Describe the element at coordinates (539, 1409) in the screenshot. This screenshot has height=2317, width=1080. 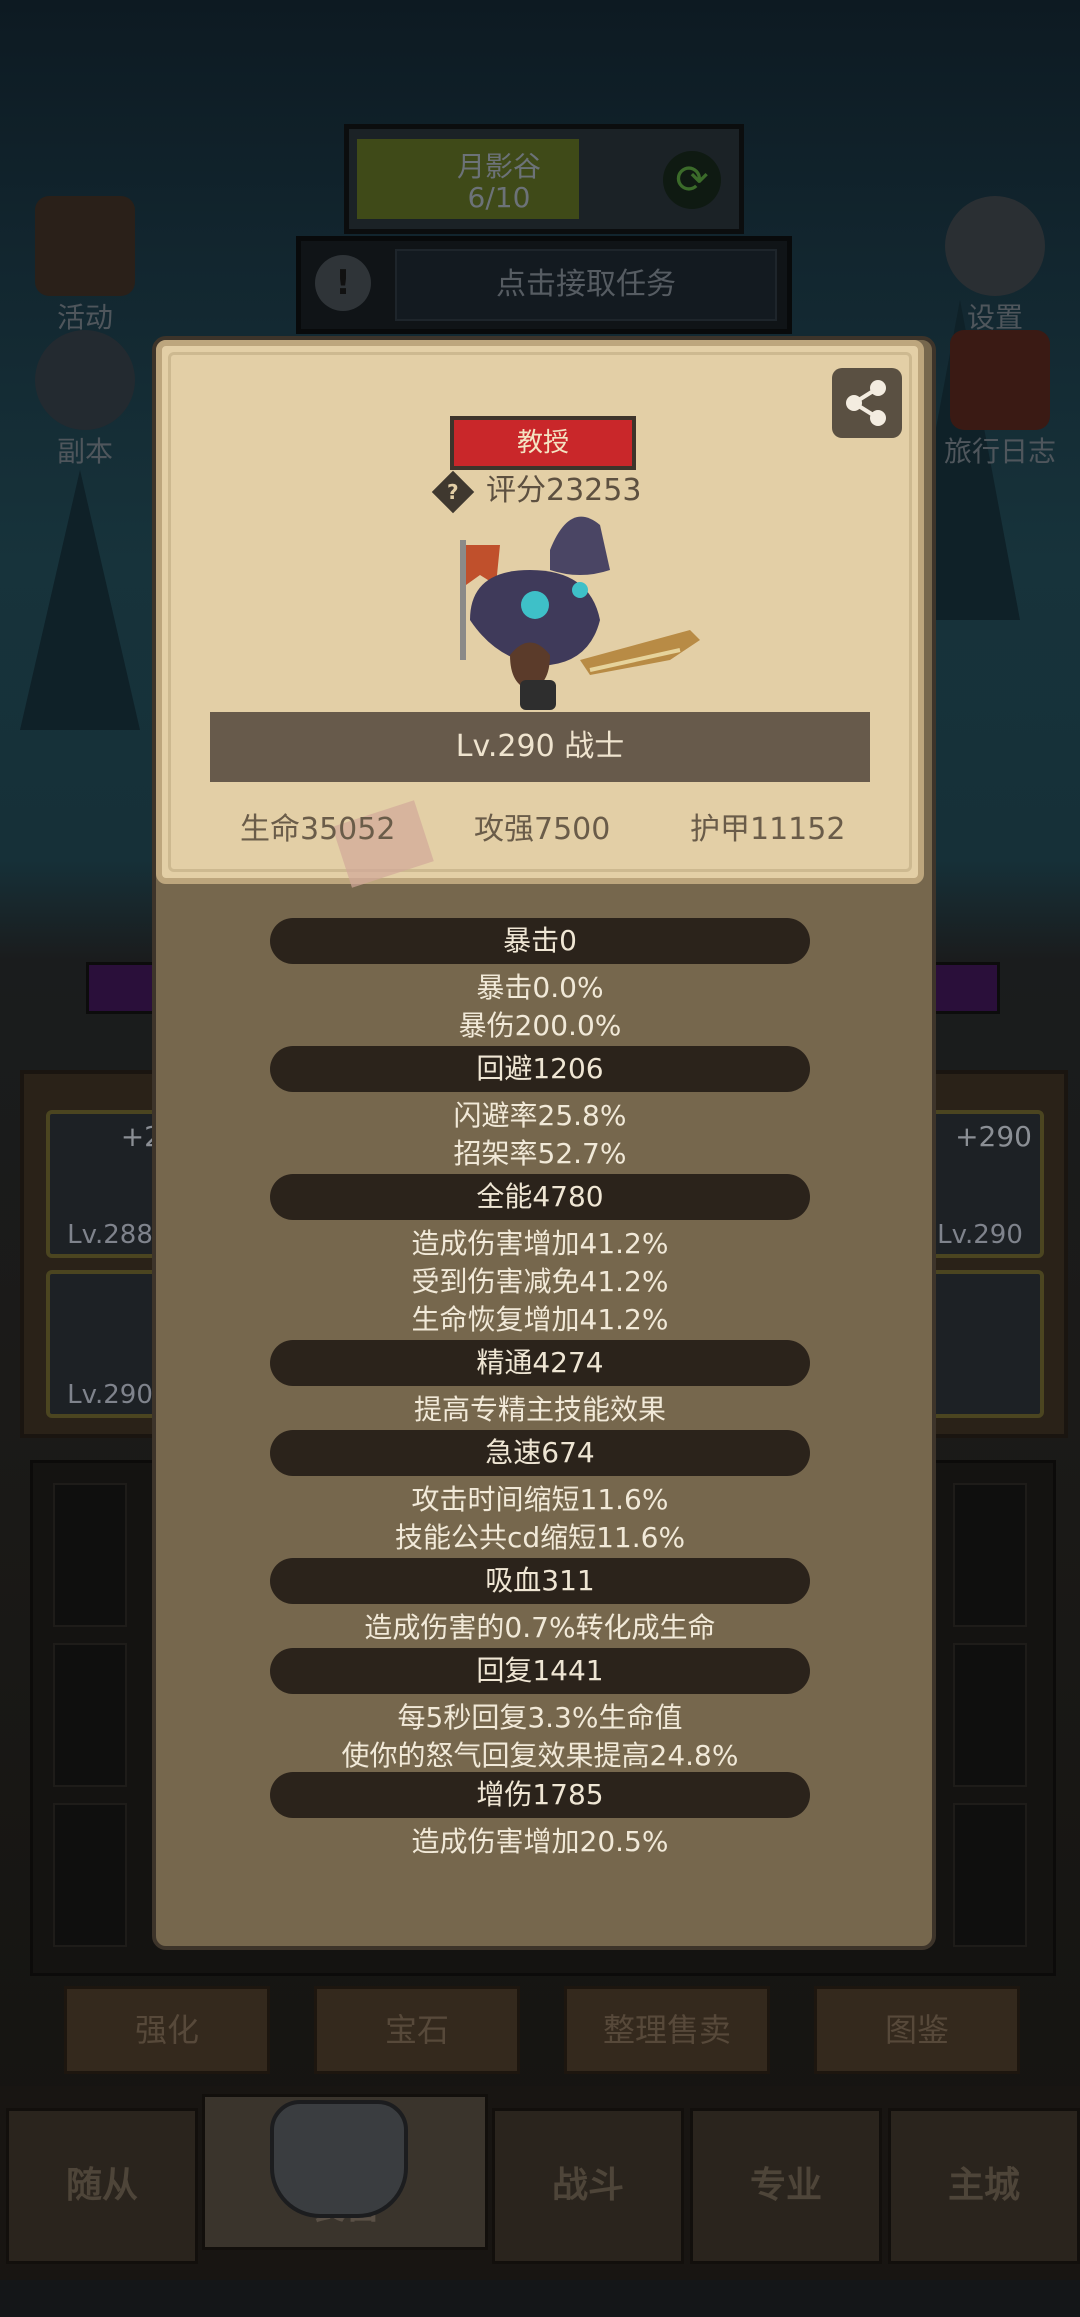
I see `section-line: 提高专精主技能效果` at that location.